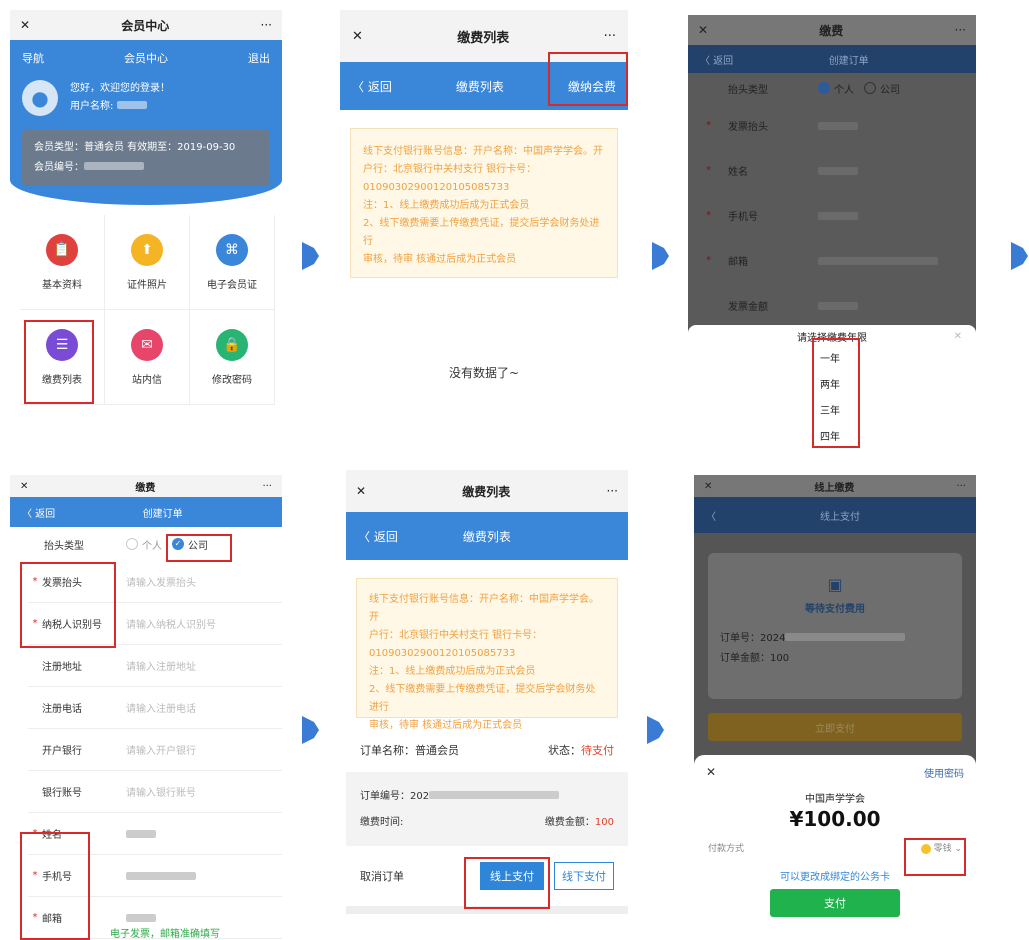 The width and height of the screenshot is (1029, 940). What do you see at coordinates (161, 749) in the screenshot?
I see `field-input: 请输入开户银行` at bounding box center [161, 749].